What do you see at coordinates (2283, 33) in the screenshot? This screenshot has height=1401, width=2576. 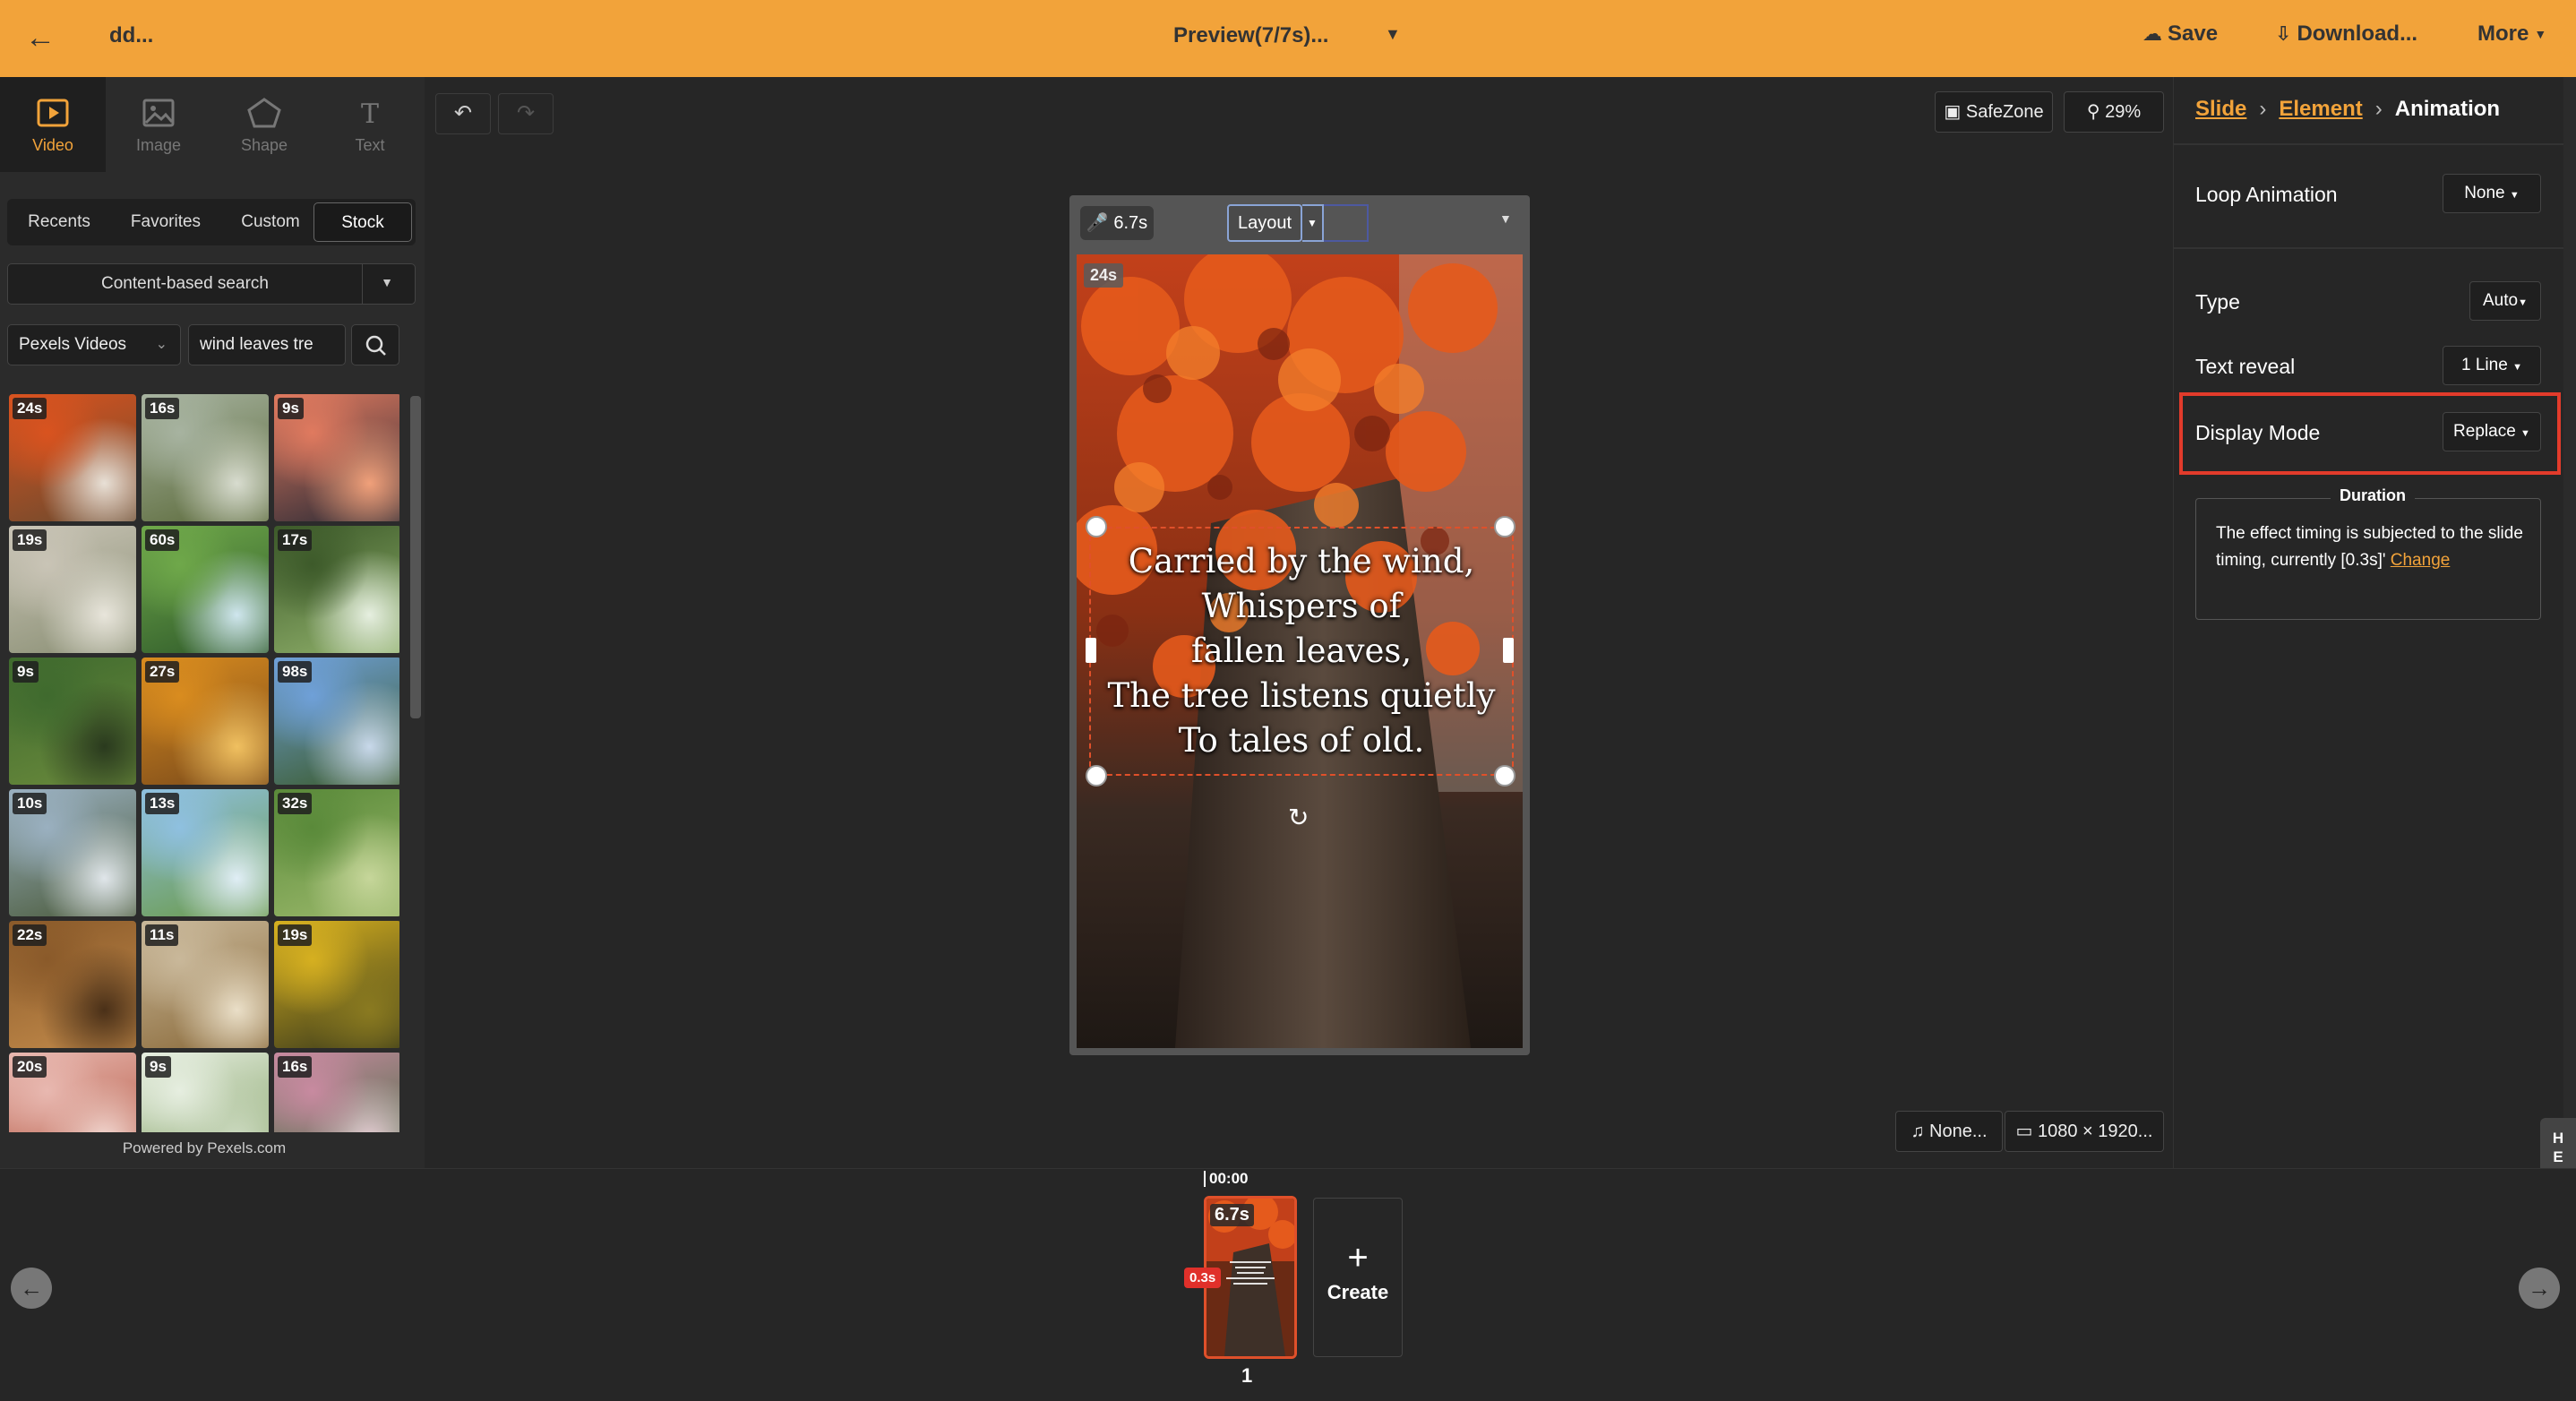 I see `download-icon: ⇩` at bounding box center [2283, 33].